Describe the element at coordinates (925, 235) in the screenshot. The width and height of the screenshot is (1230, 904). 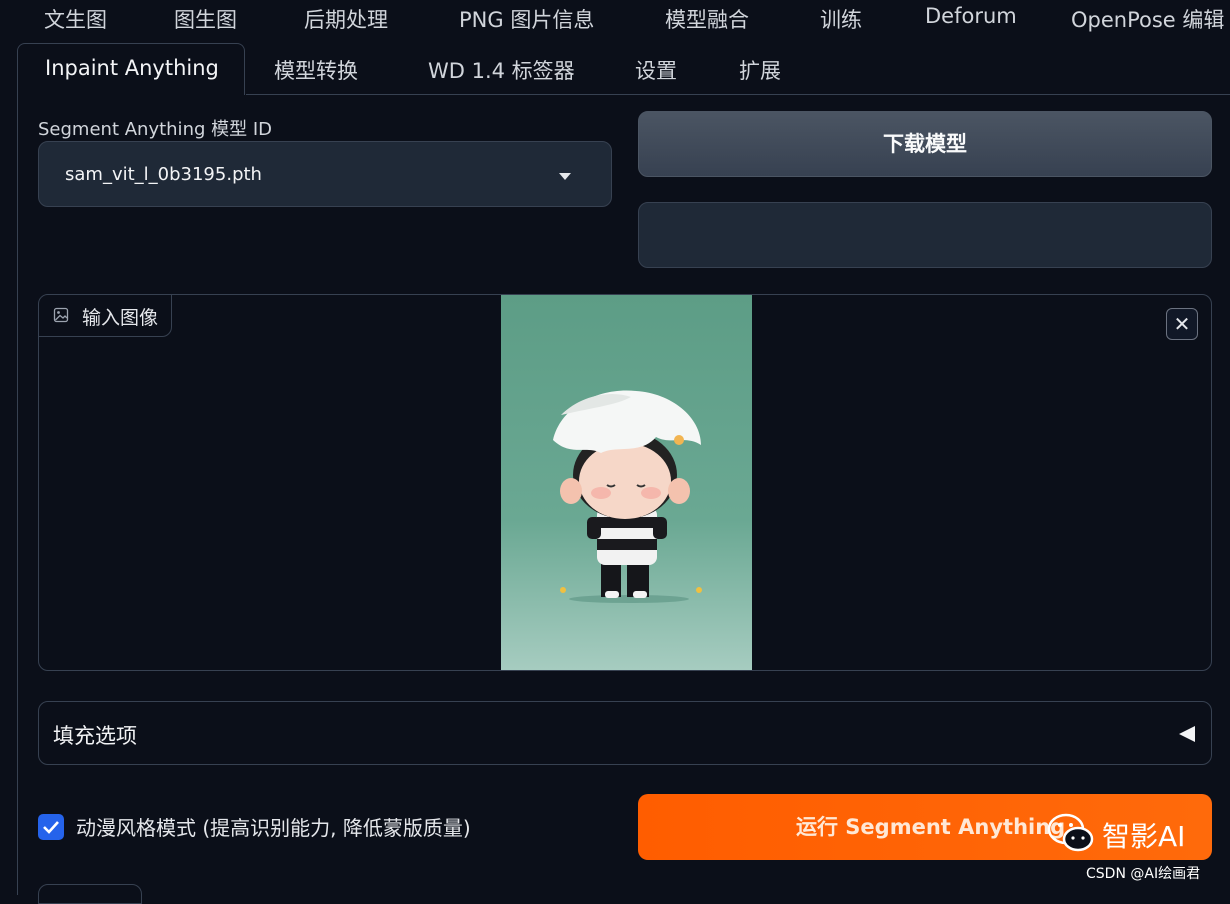
I see `download-status-box` at that location.